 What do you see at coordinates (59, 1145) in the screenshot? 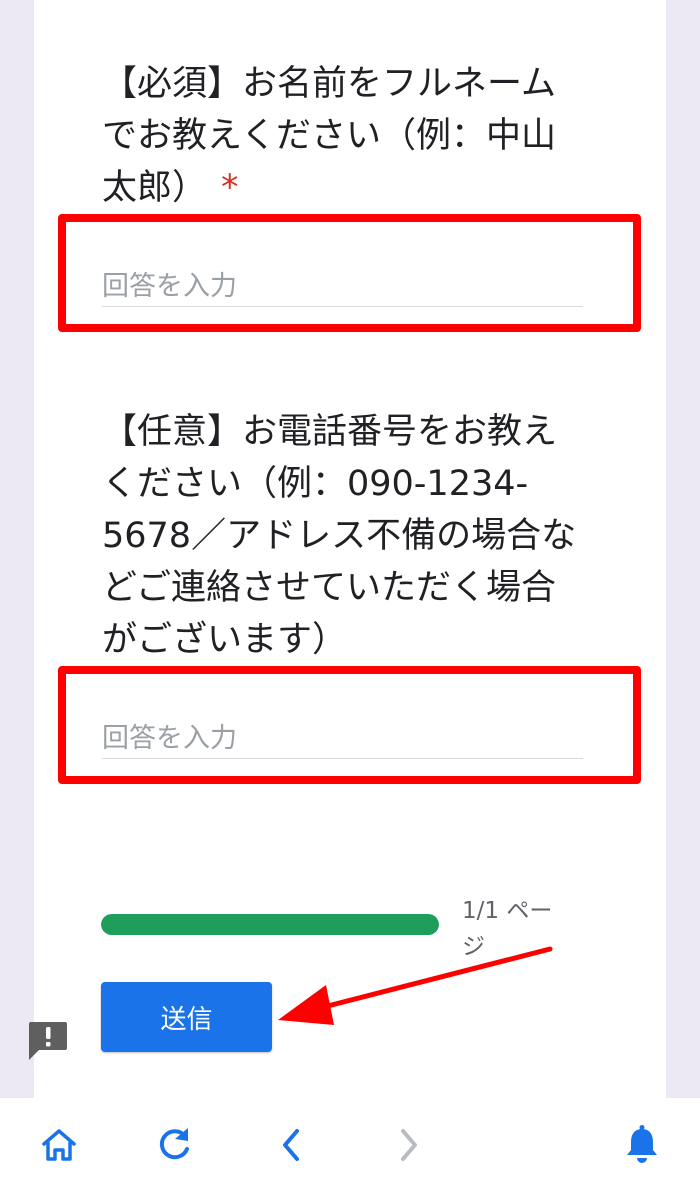
I see `home-icon` at bounding box center [59, 1145].